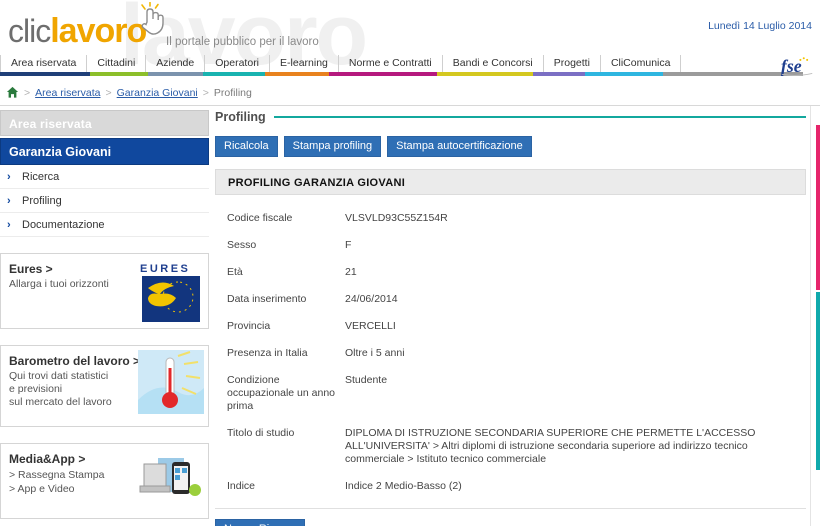 Image resolution: width=820 pixels, height=526 pixels. I want to click on sidebar-item-label: Documentazione, so click(63, 225).